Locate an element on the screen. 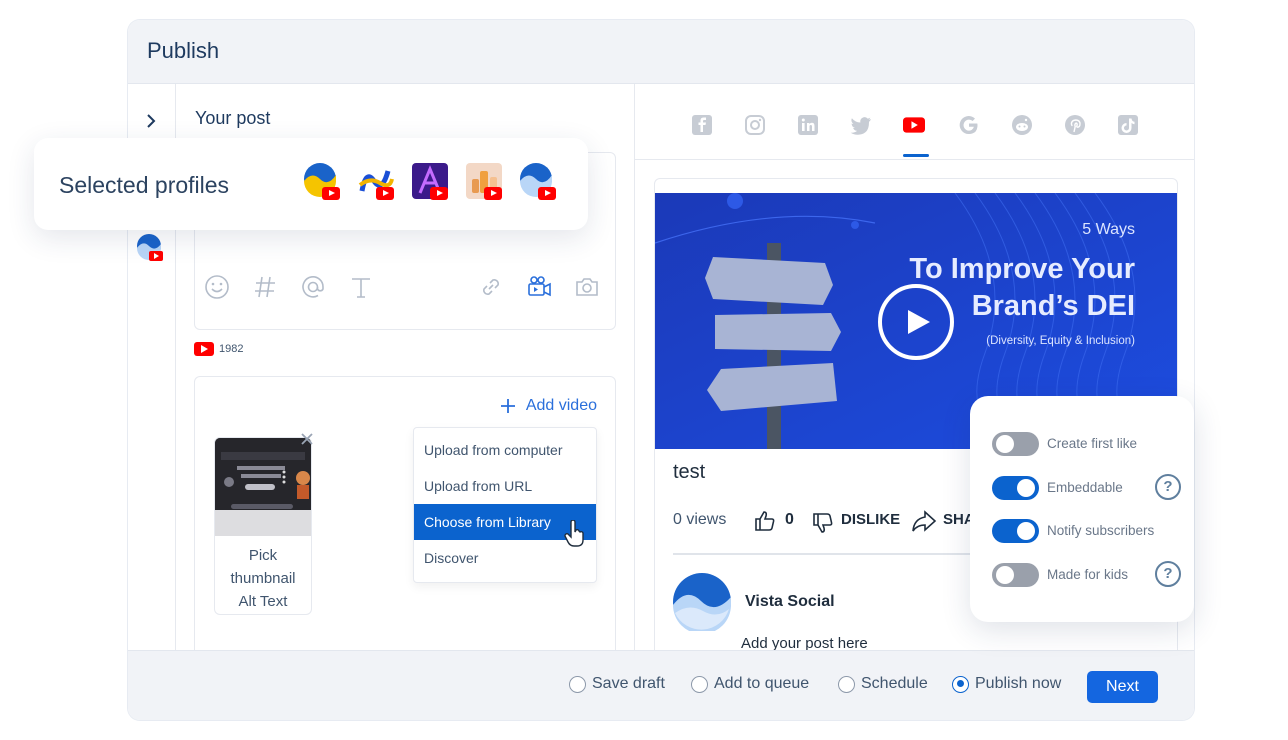 The height and width of the screenshot is (740, 1288). notify-subscribers-toggle is located at coordinates (1015, 531).